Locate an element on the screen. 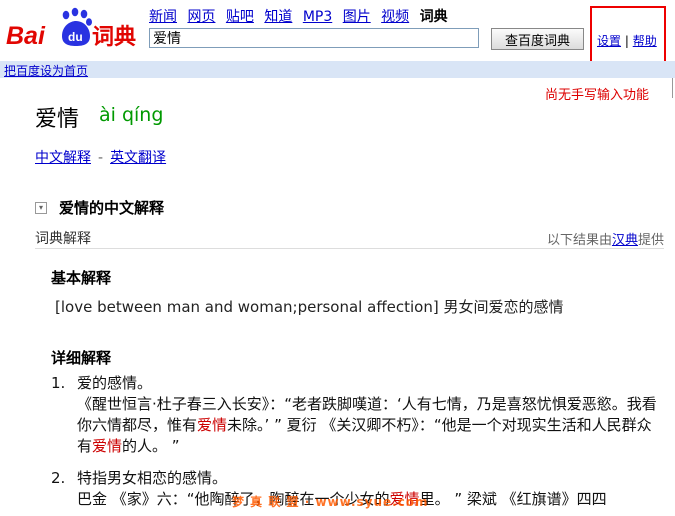 The height and width of the screenshot is (516, 675). handian-link: 汉典 is located at coordinates (625, 240).